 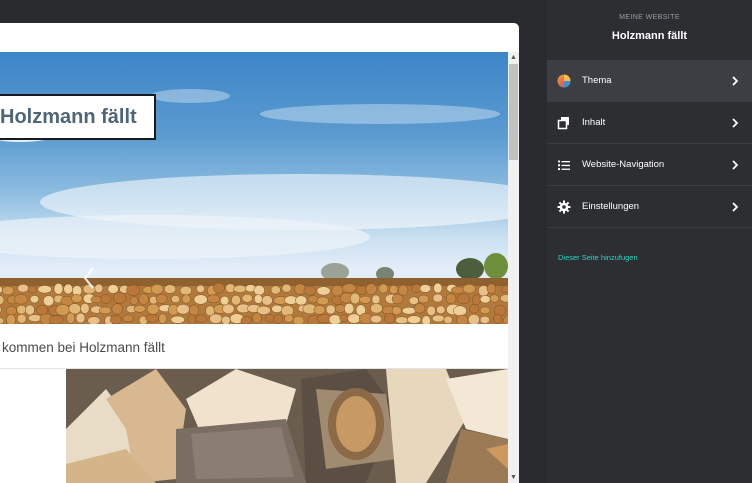 I want to click on welcome-heading: kommen bei Holzmann fällt, so click(x=254, y=346).